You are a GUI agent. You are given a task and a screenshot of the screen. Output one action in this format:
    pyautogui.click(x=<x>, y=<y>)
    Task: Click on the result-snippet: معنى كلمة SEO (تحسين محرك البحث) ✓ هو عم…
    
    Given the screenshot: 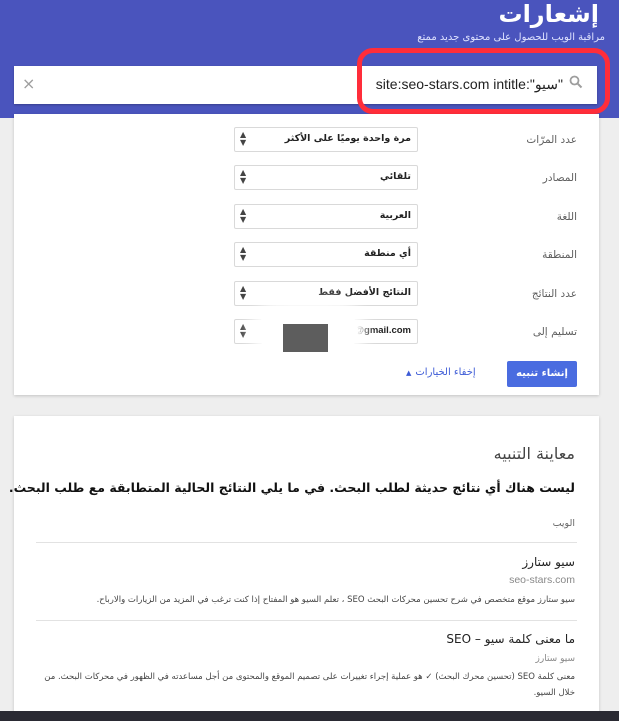 What is the action you would take?
    pyautogui.click(x=309, y=685)
    